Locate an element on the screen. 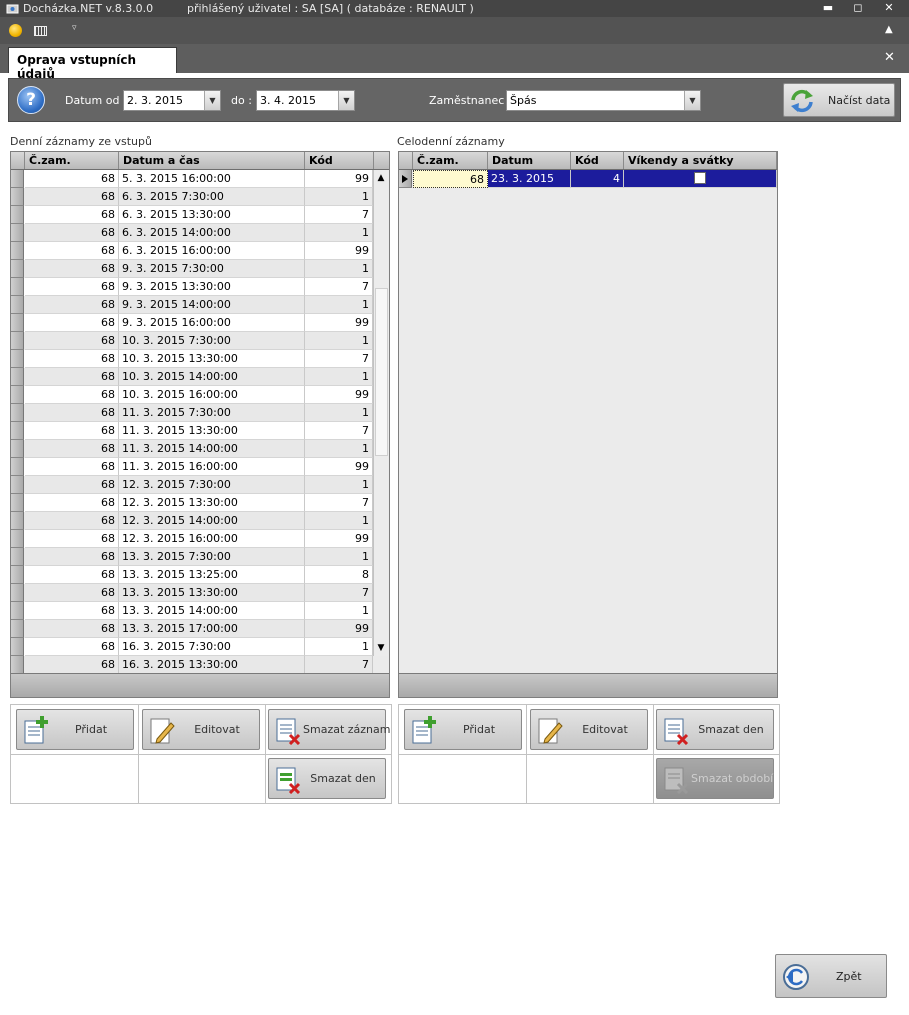 The image size is (909, 1015). daily-delete-record-button: Smazat záznam is located at coordinates (329, 729).